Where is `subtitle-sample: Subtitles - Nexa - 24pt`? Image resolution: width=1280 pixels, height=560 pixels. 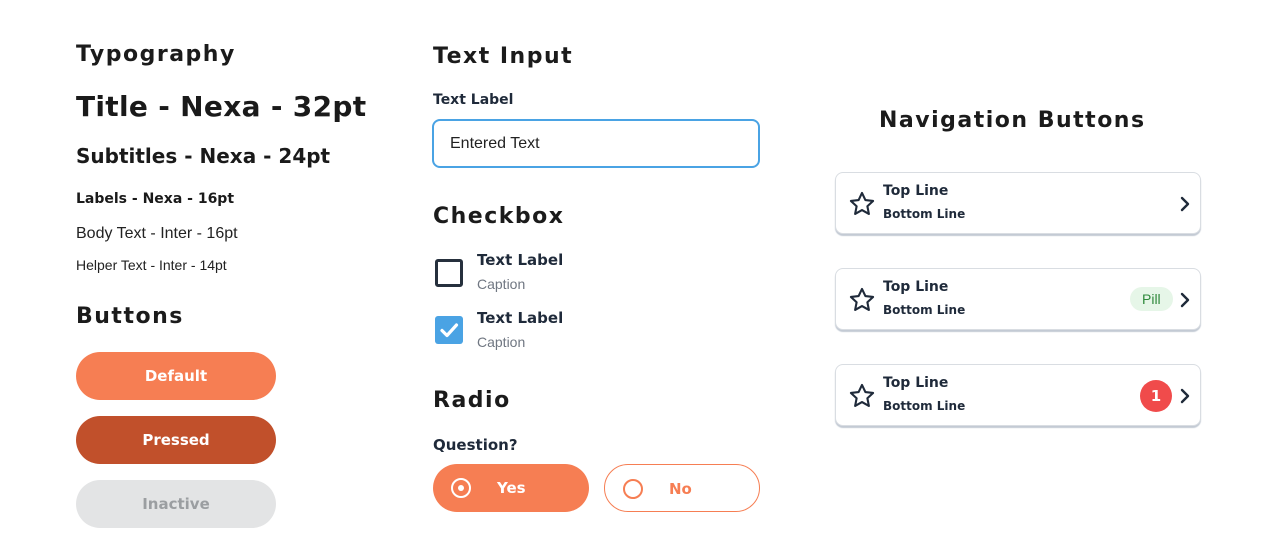 subtitle-sample: Subtitles - Nexa - 24pt is located at coordinates (203, 156).